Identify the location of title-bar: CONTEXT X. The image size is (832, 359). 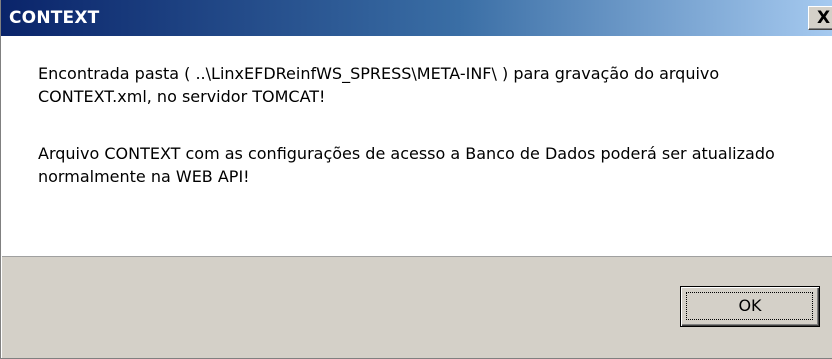
(416, 18).